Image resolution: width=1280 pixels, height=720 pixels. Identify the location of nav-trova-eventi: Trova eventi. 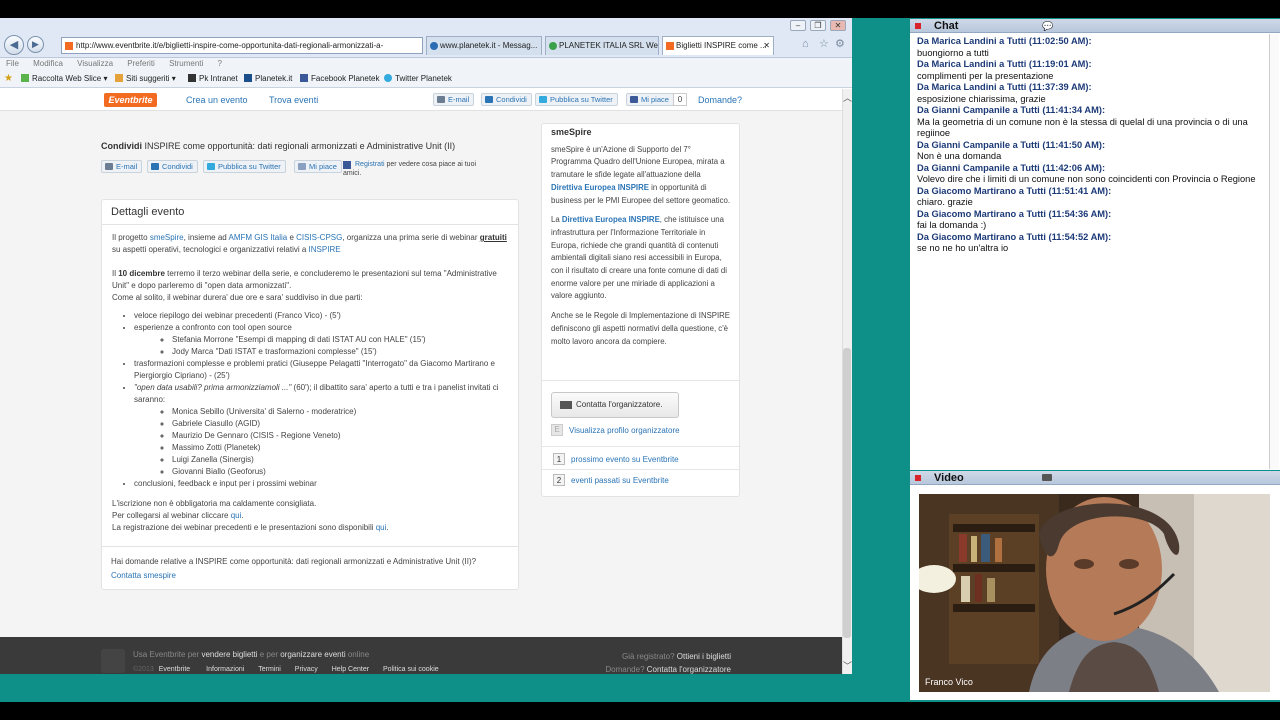
(293, 100).